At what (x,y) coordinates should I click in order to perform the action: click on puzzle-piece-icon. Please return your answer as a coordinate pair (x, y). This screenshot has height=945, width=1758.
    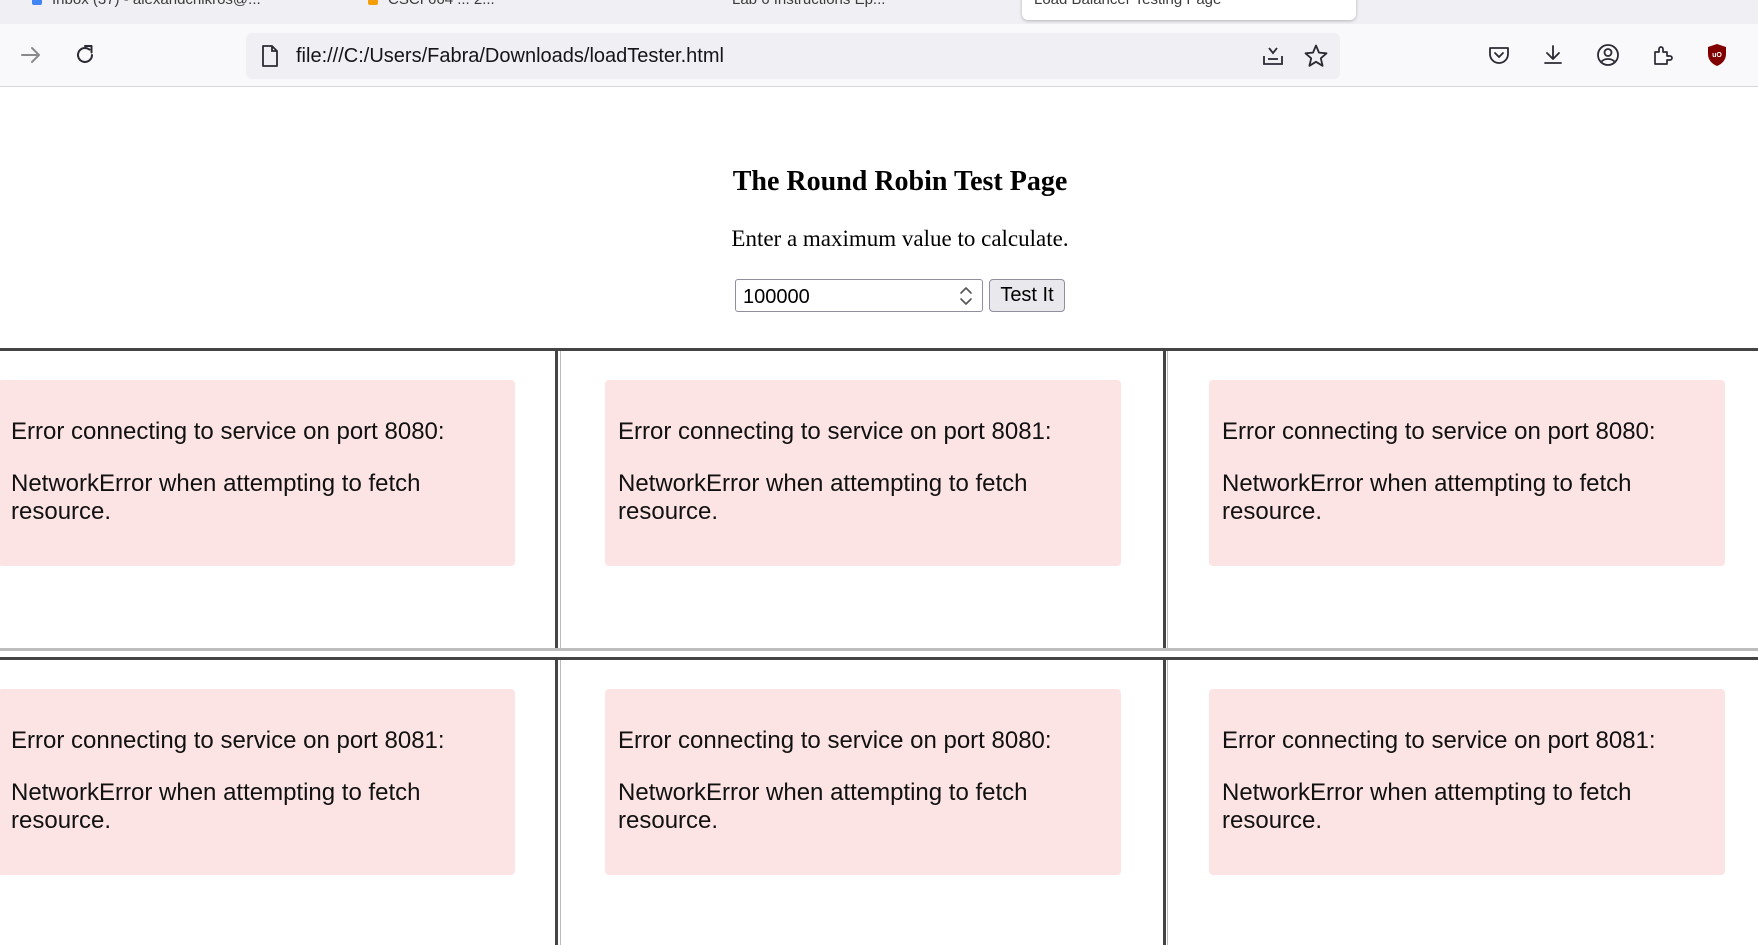
    Looking at the image, I should click on (1663, 55).